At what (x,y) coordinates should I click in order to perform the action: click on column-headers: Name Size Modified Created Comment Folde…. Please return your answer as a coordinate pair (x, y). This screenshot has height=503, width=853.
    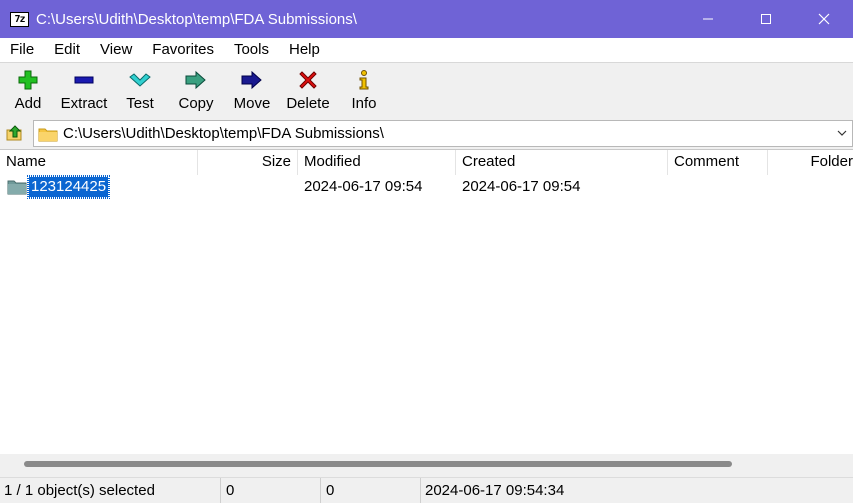
    Looking at the image, I should click on (426, 162).